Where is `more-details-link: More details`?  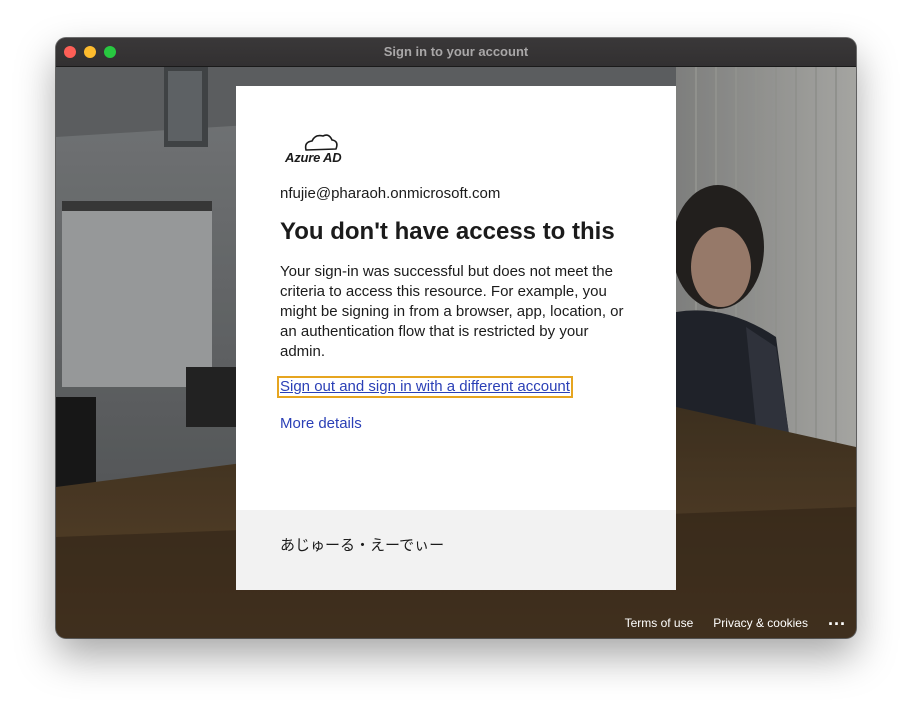 more-details-link: More details is located at coordinates (321, 423).